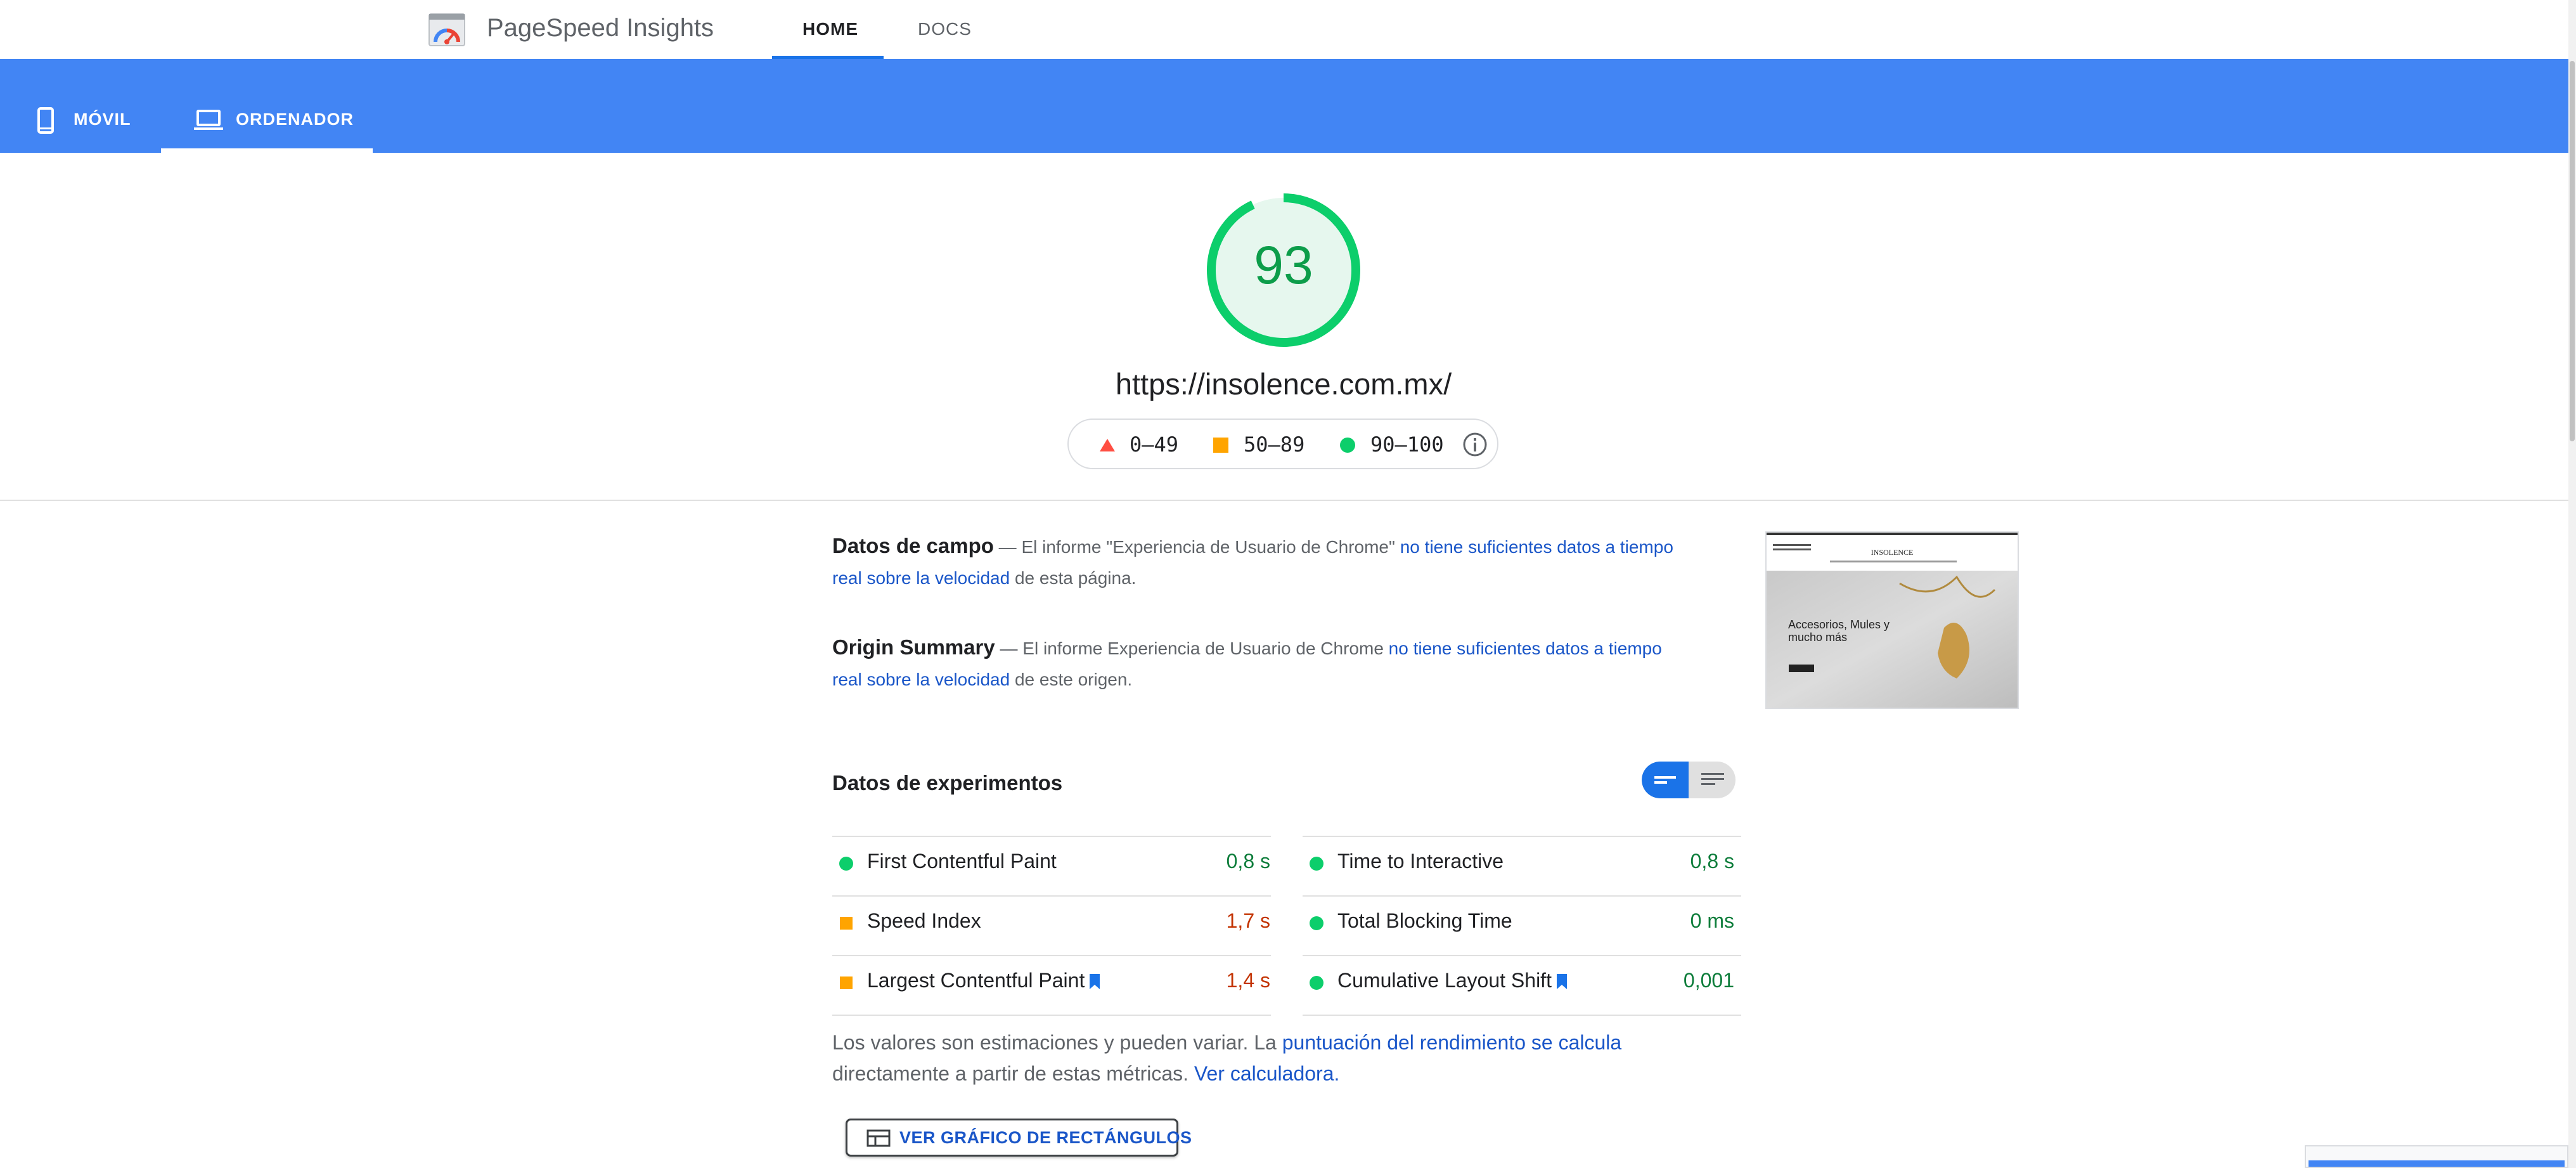 The height and width of the screenshot is (1168, 2576). Describe the element at coordinates (1045, 1137) in the screenshot. I see `treemap-button-label: VER GRÁFICO DE RECTÁNGULOS` at that location.